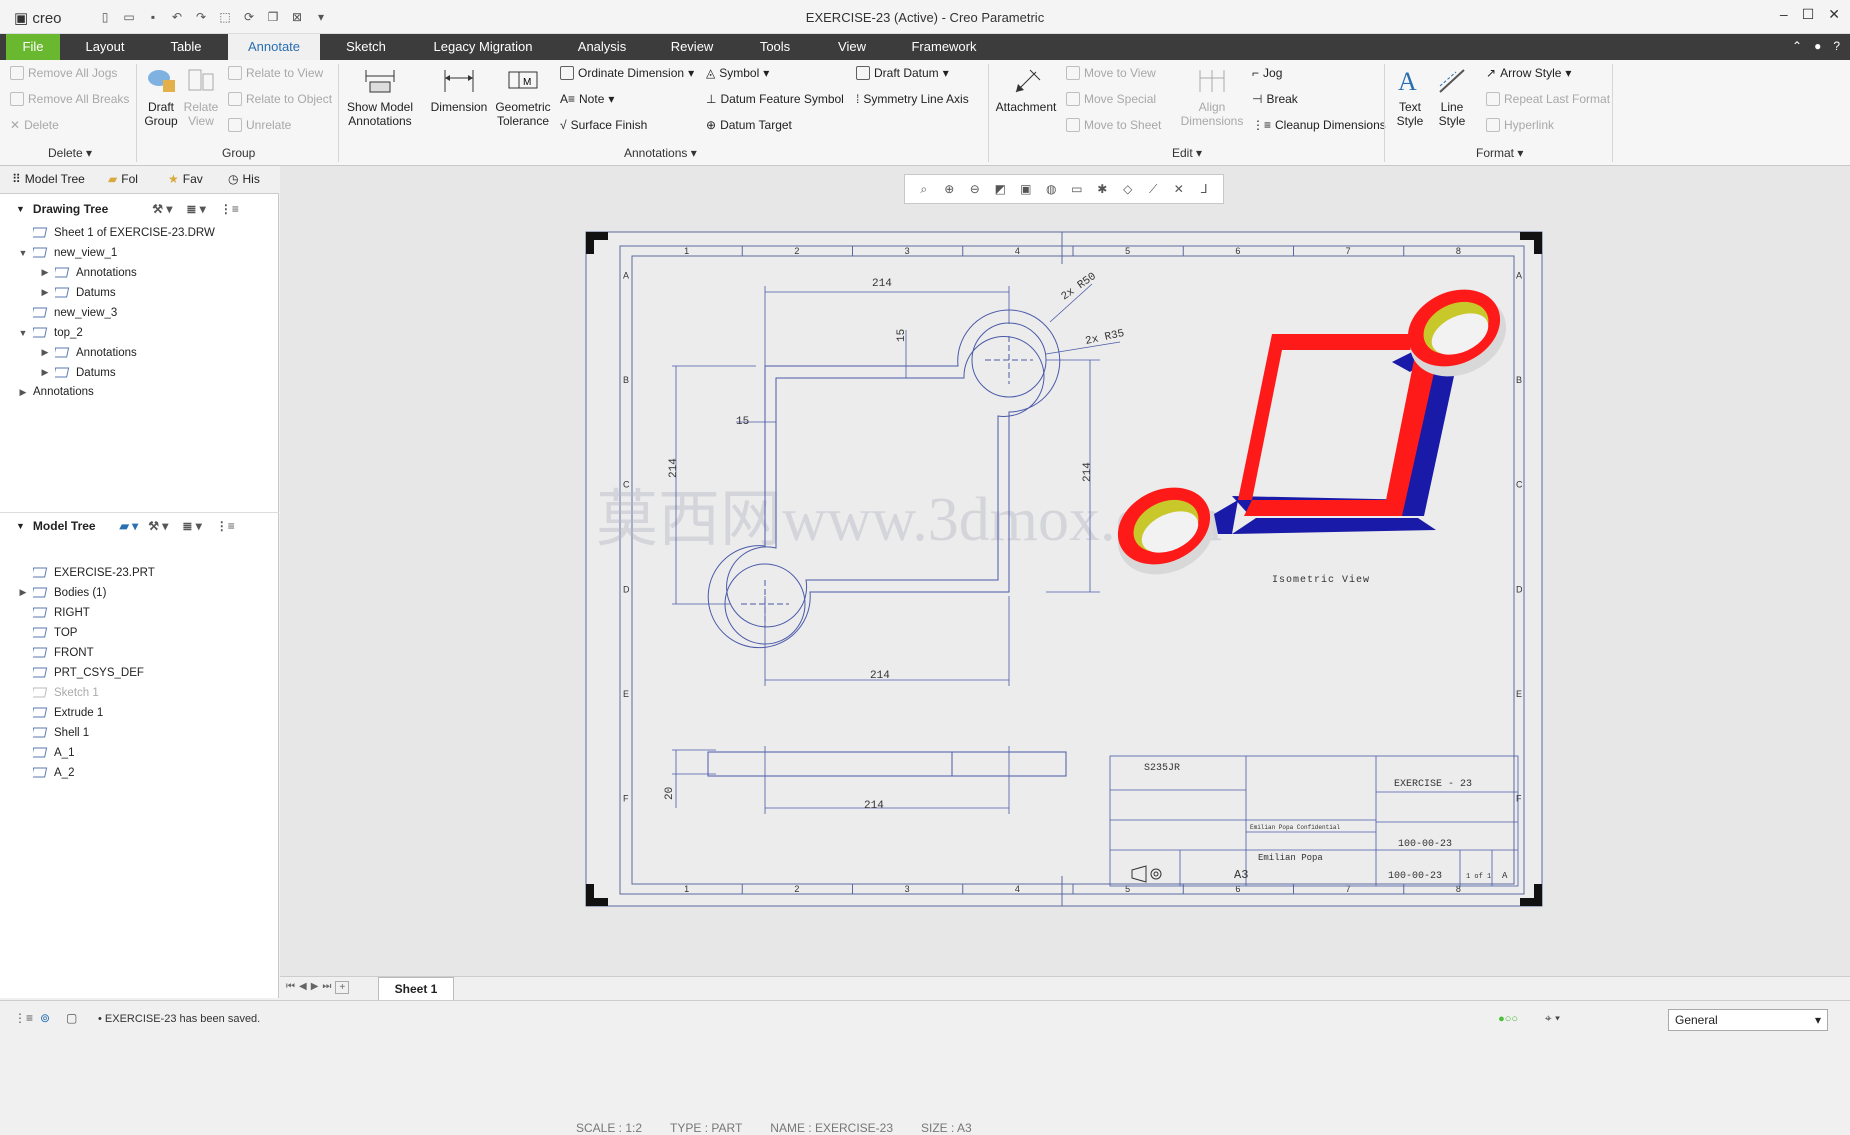 Image resolution: width=1850 pixels, height=1135 pixels. What do you see at coordinates (692, 47) in the screenshot?
I see `tab-review: Review` at bounding box center [692, 47].